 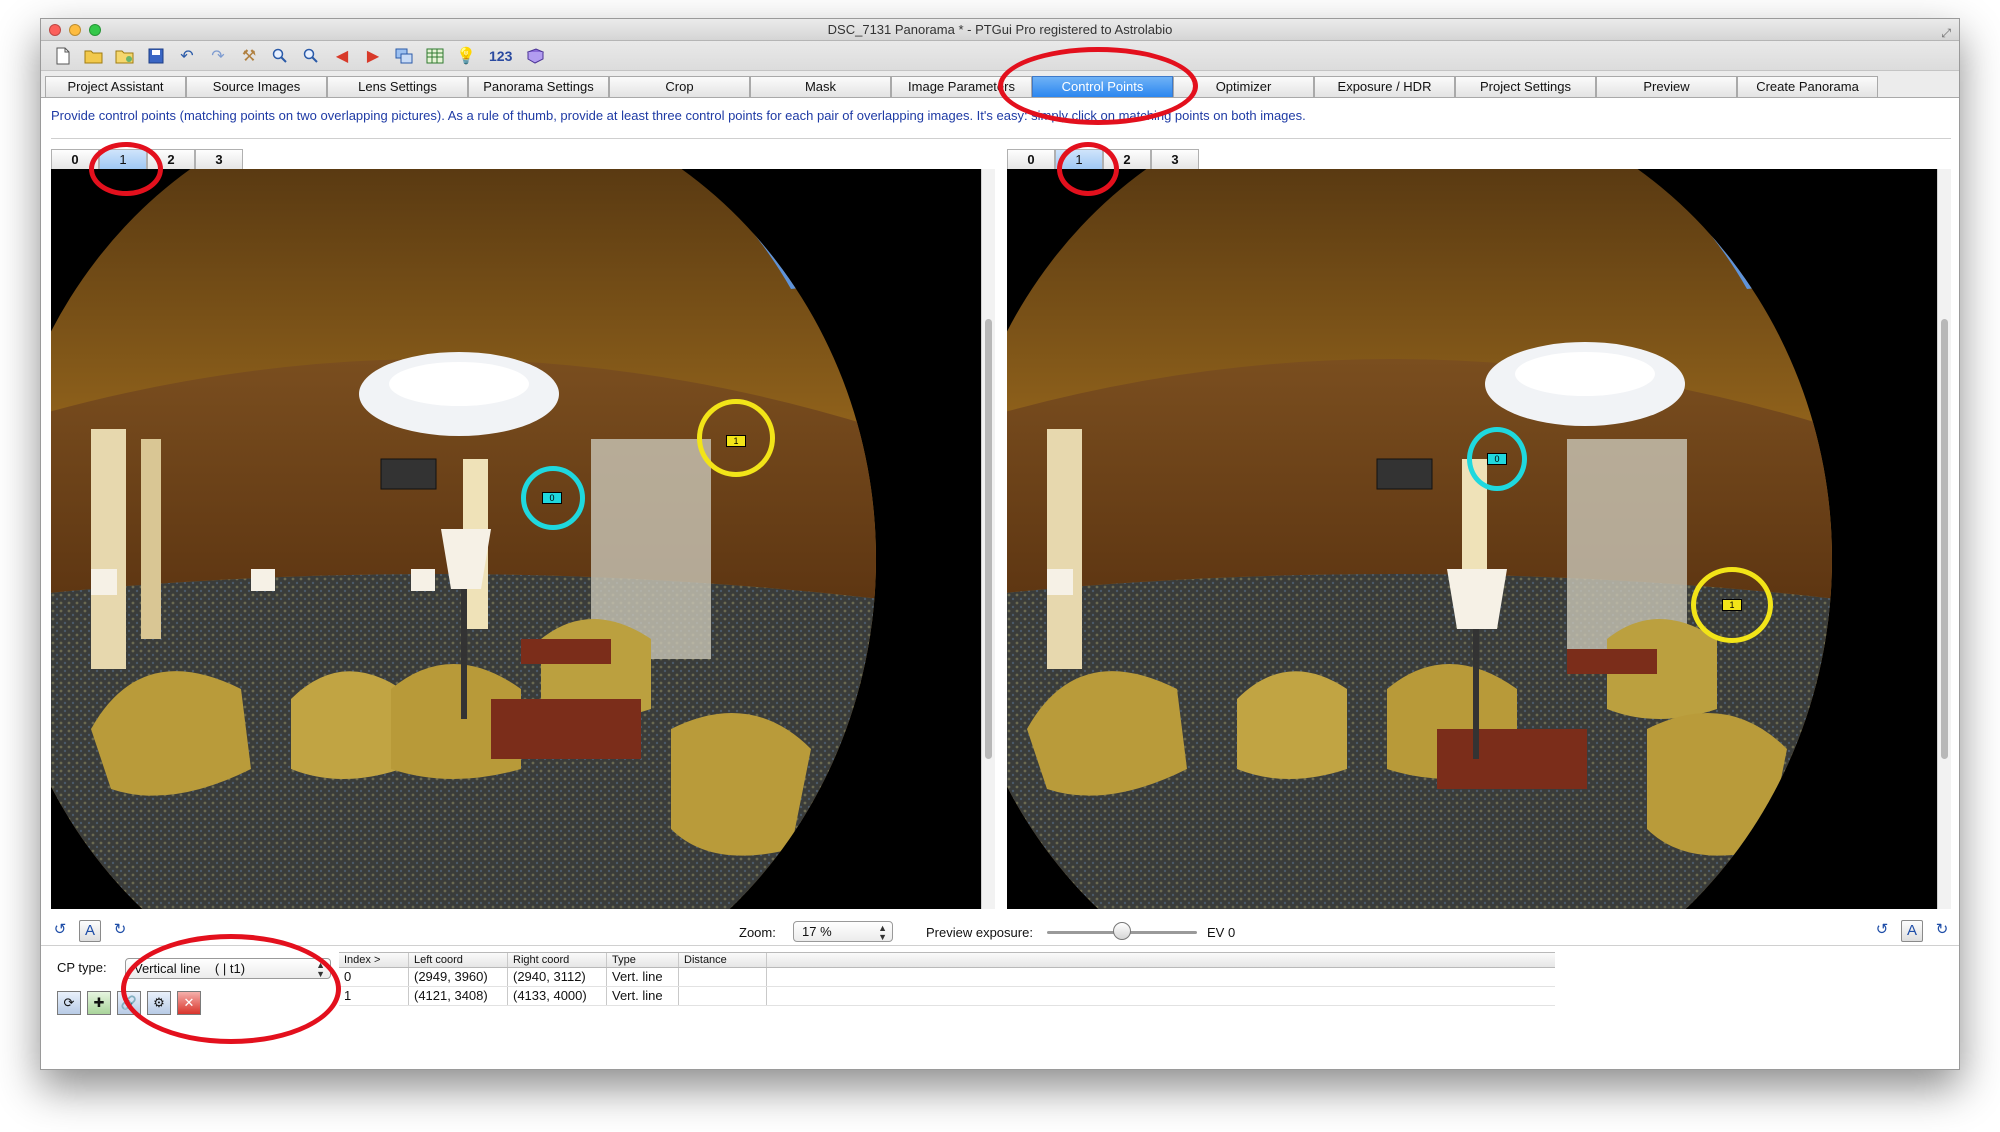 What do you see at coordinates (736, 441) in the screenshot?
I see `left-cp1-label: 1` at bounding box center [736, 441].